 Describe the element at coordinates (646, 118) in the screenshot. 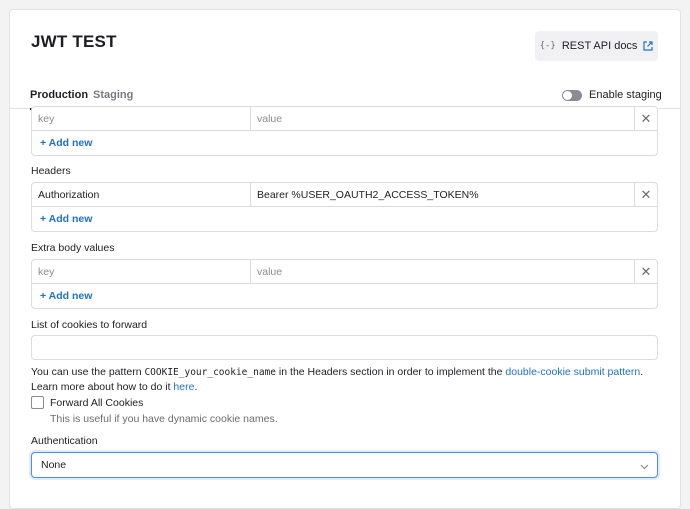

I see `remove-row-icon: ✕` at that location.